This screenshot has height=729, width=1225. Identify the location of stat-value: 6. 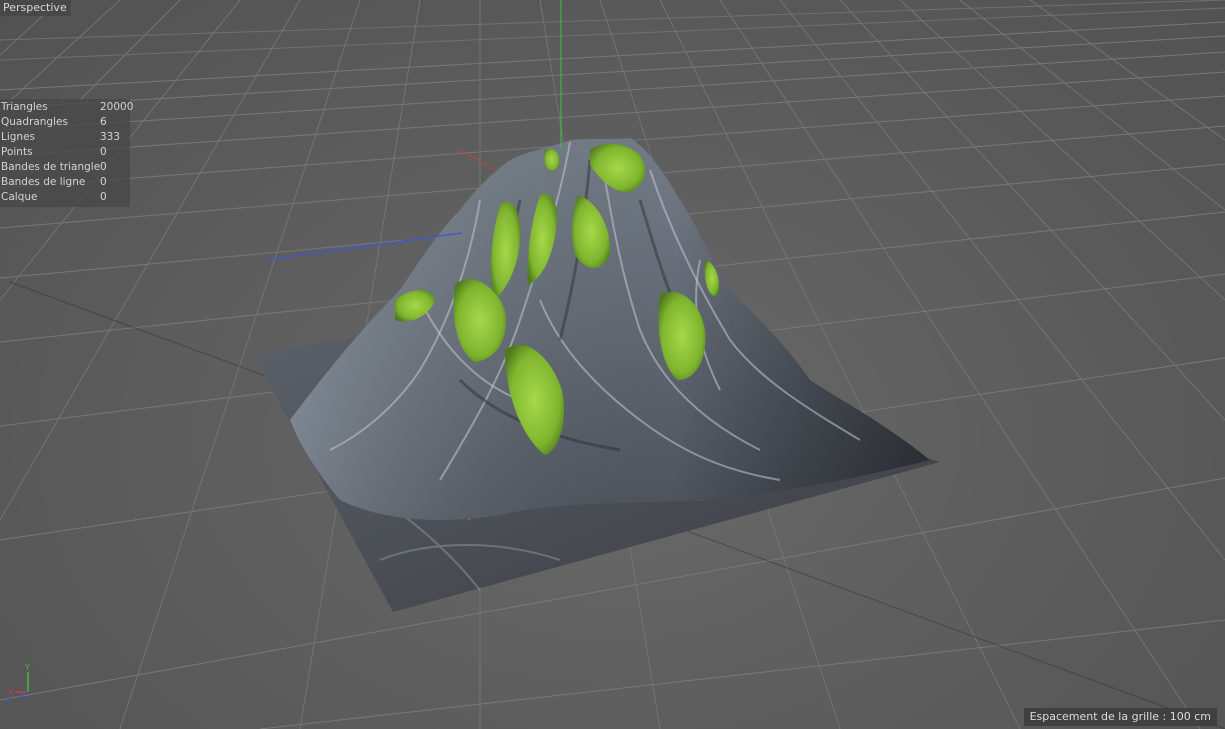
(103, 122).